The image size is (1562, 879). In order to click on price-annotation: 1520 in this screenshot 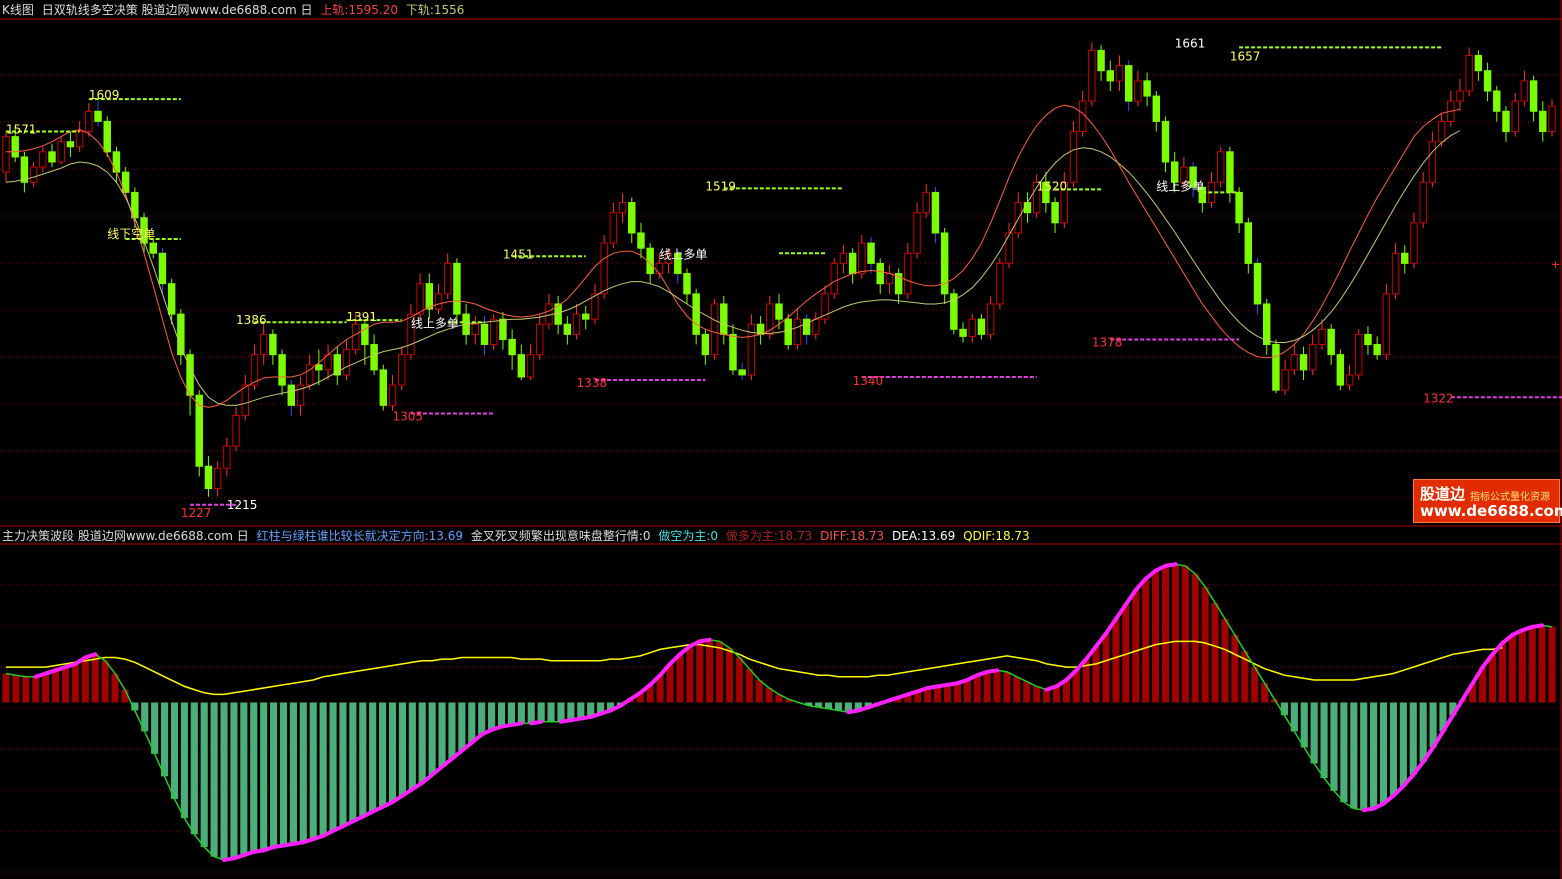, I will do `click(1052, 186)`.